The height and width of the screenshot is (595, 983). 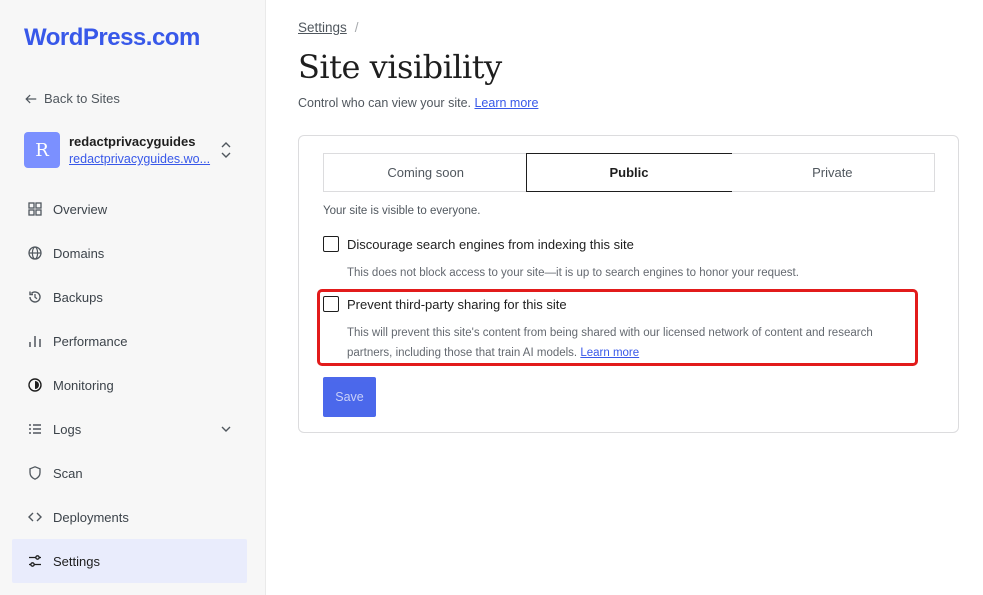 What do you see at coordinates (129, 473) in the screenshot?
I see `sidebar-item-scan: Scan` at bounding box center [129, 473].